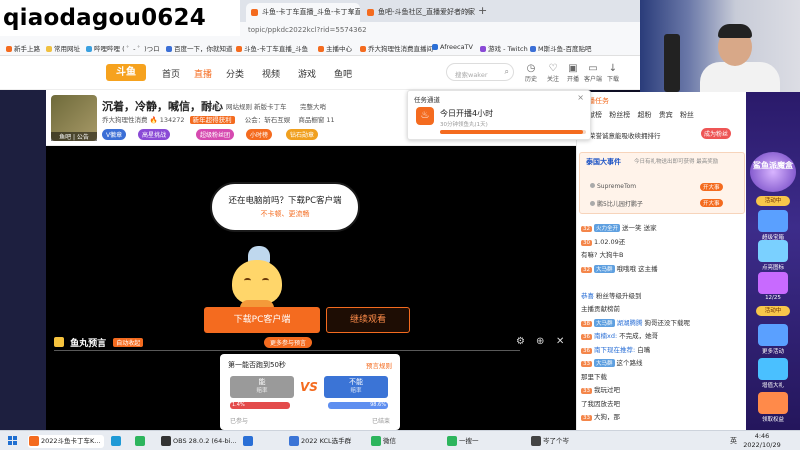 This screenshot has height=450, width=800. What do you see at coordinates (212, 120) in the screenshot?
I see `sponsor-tag: 新年超得获利` at bounding box center [212, 120].